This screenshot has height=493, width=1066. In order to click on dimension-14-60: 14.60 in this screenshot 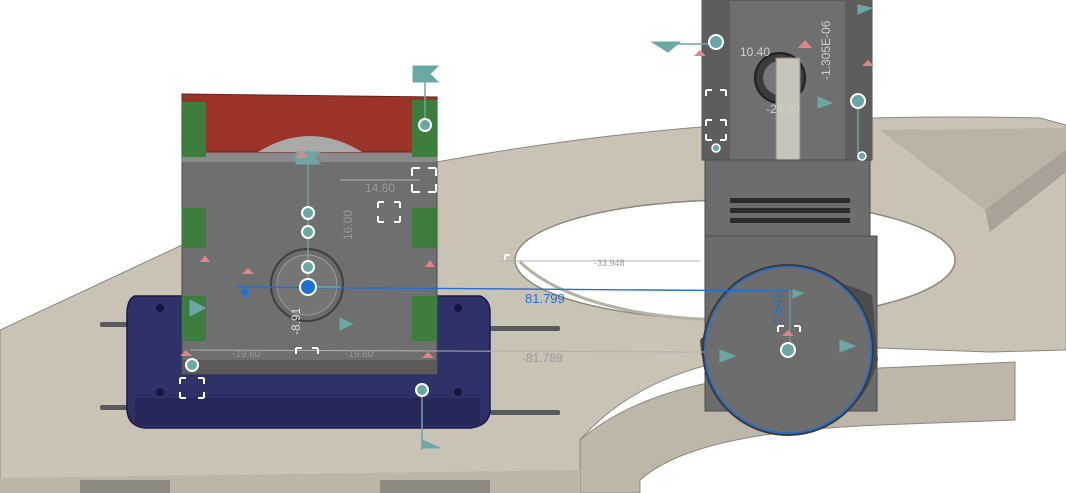, I will do `click(380, 188)`.